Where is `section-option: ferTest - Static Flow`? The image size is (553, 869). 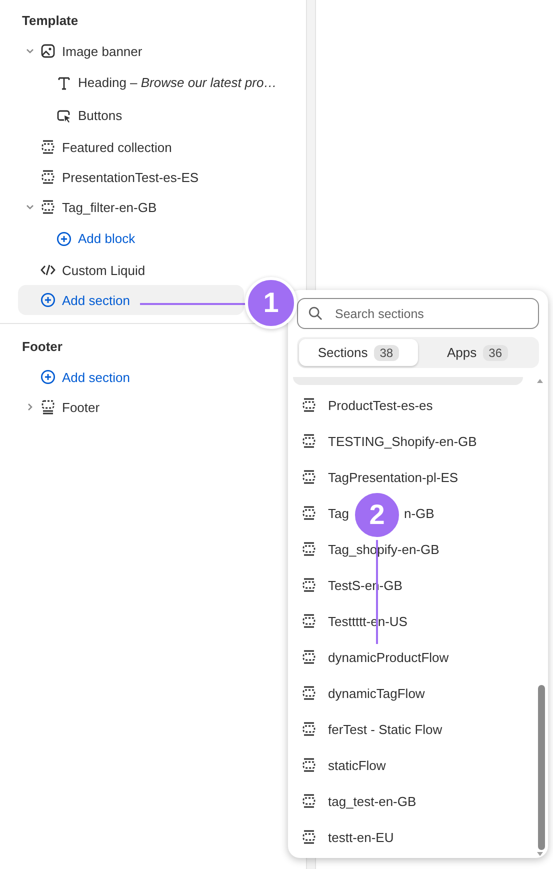 section-option: ferTest - Static Flow is located at coordinates (385, 729).